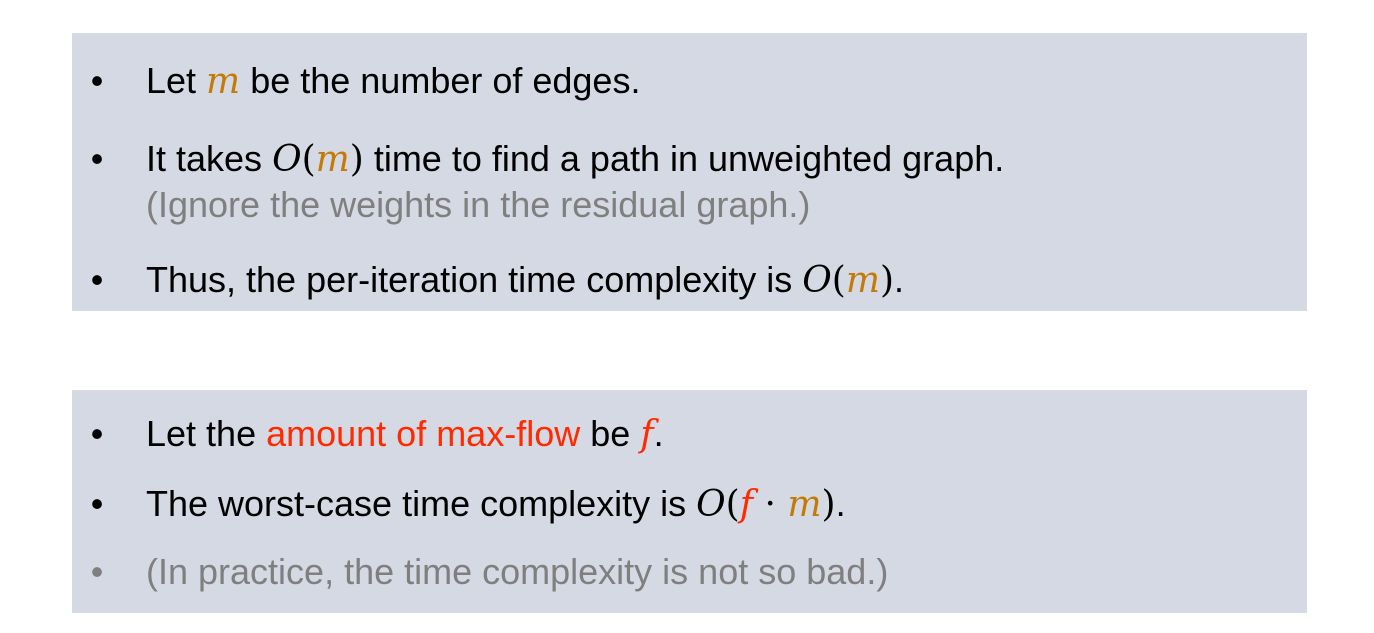 This screenshot has height=633, width=1374. I want to click on bullet-text: Let the amount of max-flow be f., so click(405, 434).